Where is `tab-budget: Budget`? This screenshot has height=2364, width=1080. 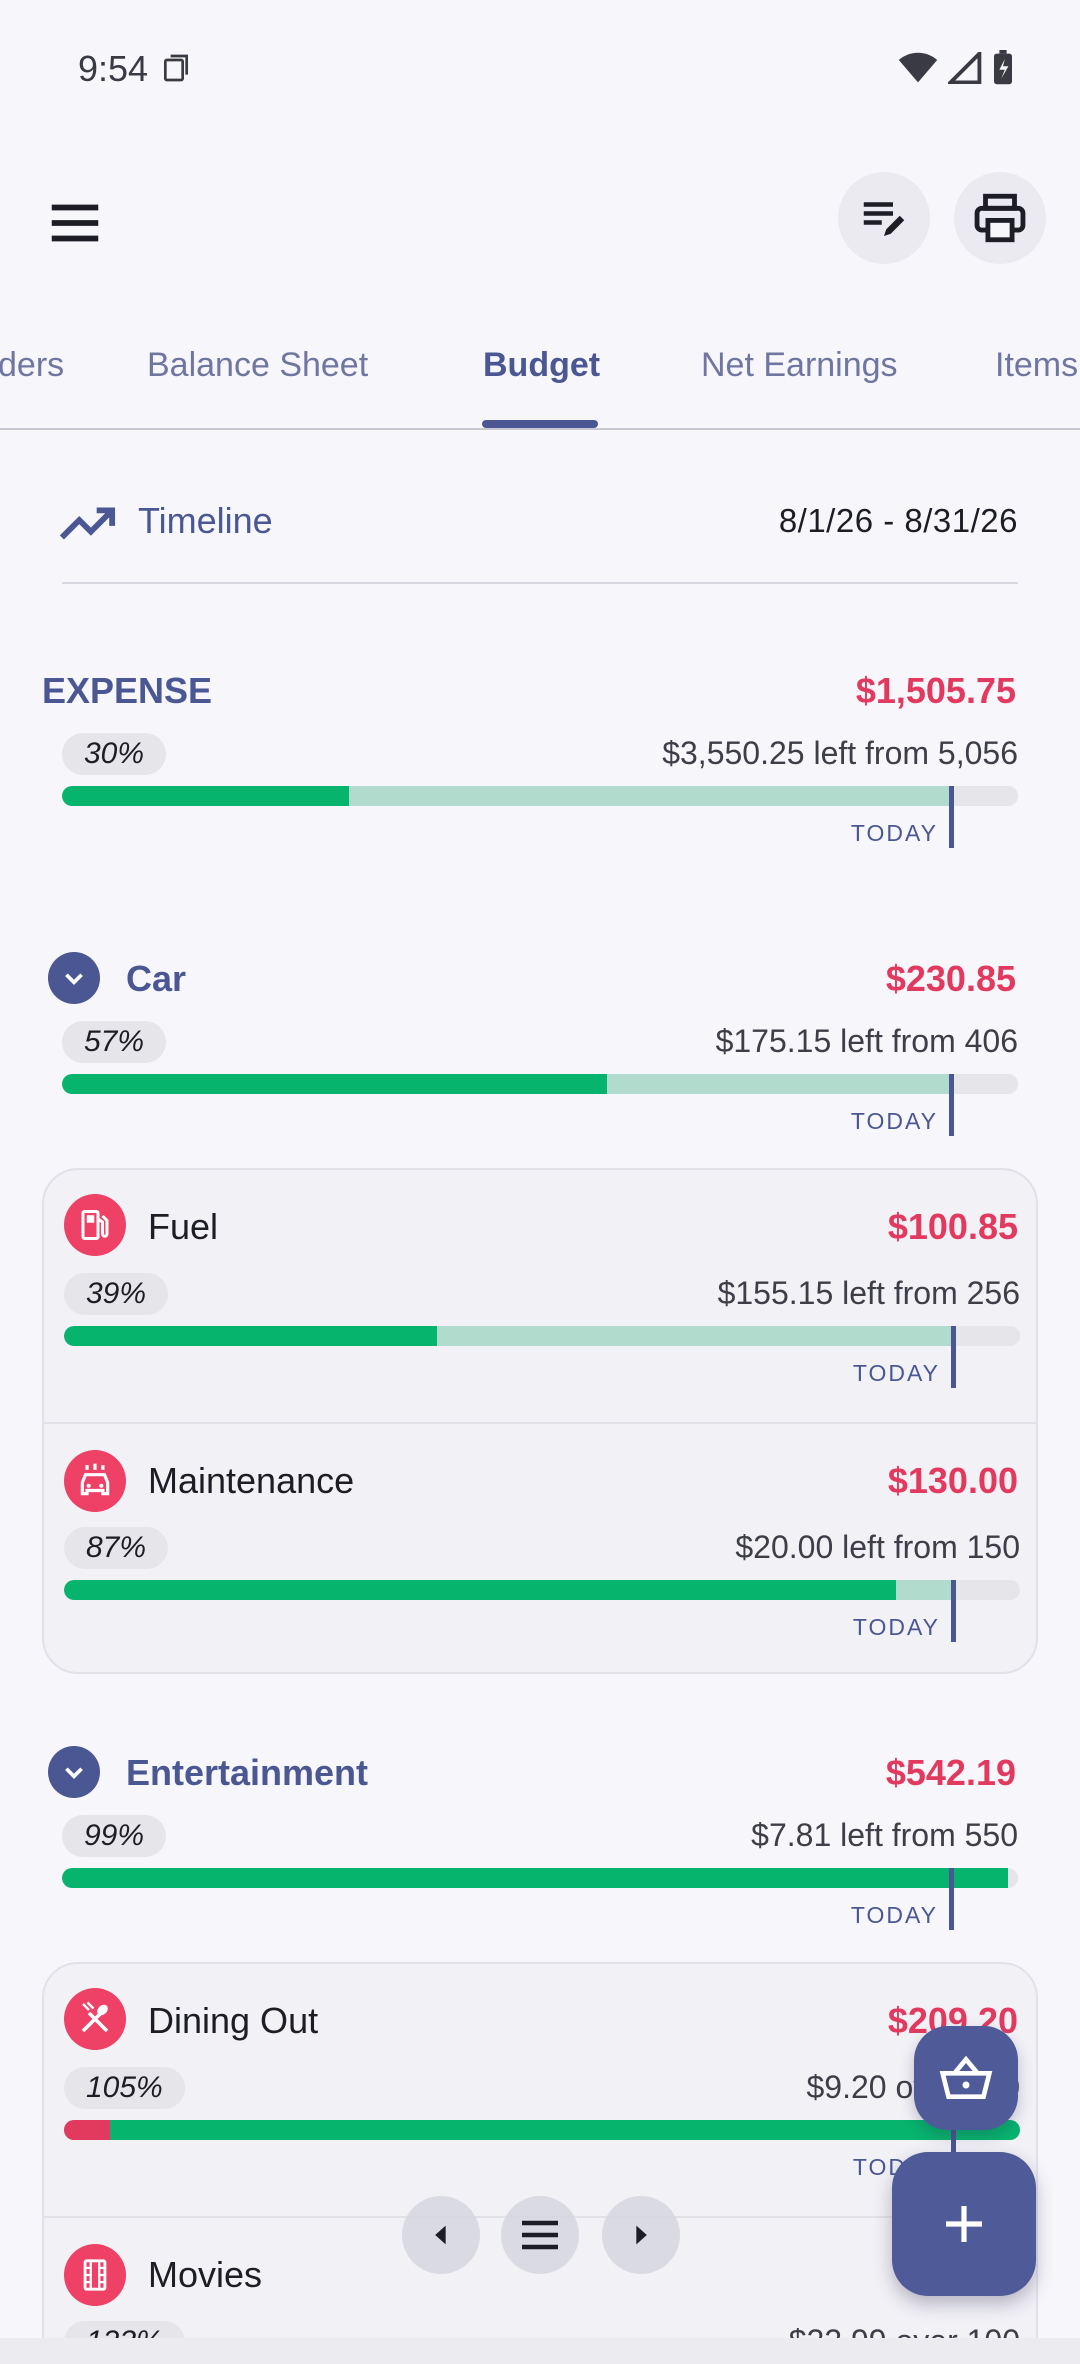 tab-budget: Budget is located at coordinates (541, 365).